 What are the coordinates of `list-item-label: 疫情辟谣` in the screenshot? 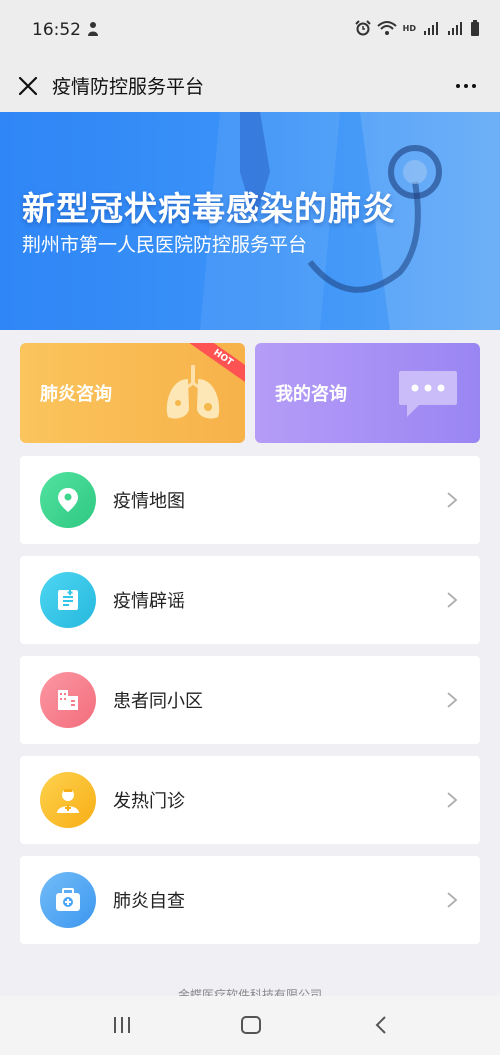 It's located at (149, 601).